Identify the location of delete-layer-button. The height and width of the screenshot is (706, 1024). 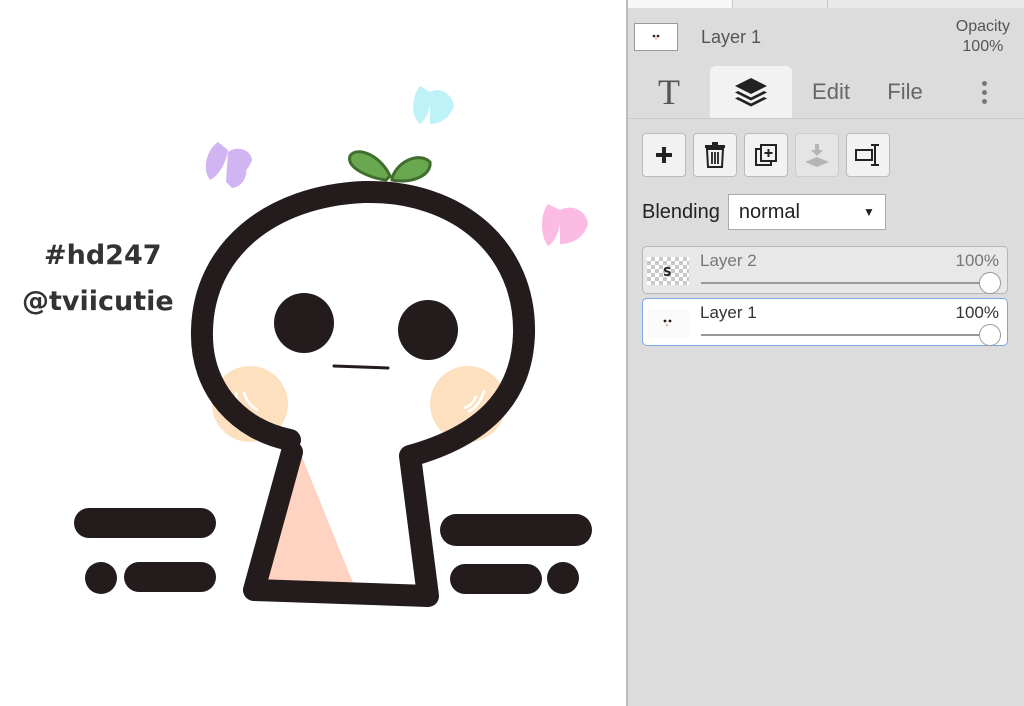
(715, 155).